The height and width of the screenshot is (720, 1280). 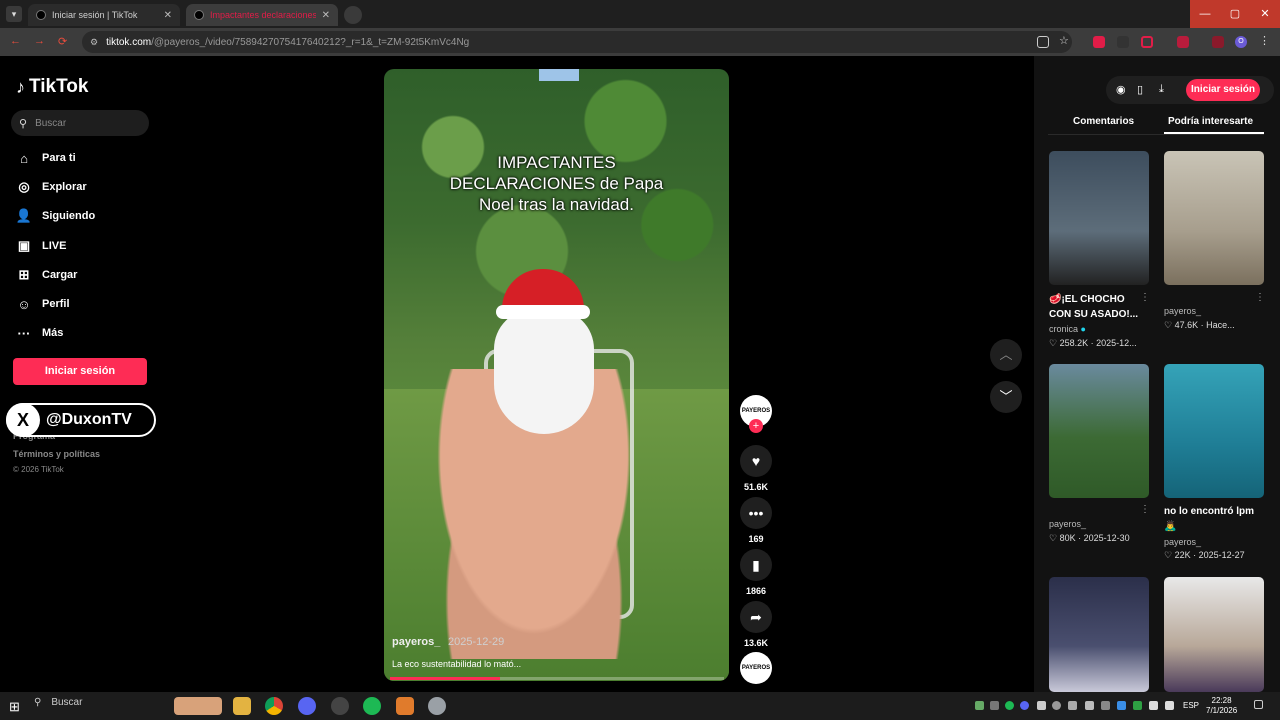 What do you see at coordinates (262, 15) in the screenshot?
I see `browser-tab-active: Impactantes declaraciones d... ✕` at bounding box center [262, 15].